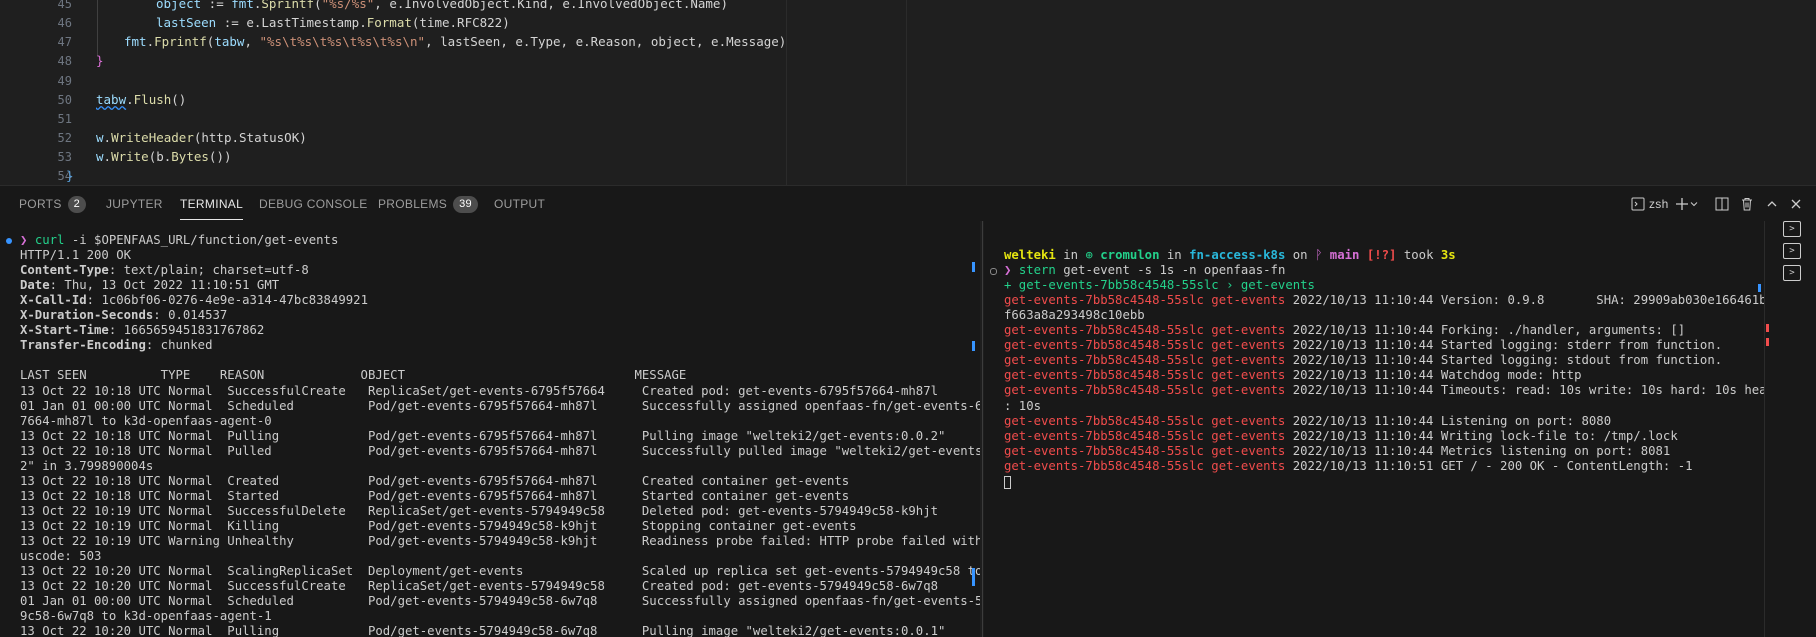  What do you see at coordinates (1792, 273) in the screenshot?
I see `terminal-list-item-3: >` at bounding box center [1792, 273].